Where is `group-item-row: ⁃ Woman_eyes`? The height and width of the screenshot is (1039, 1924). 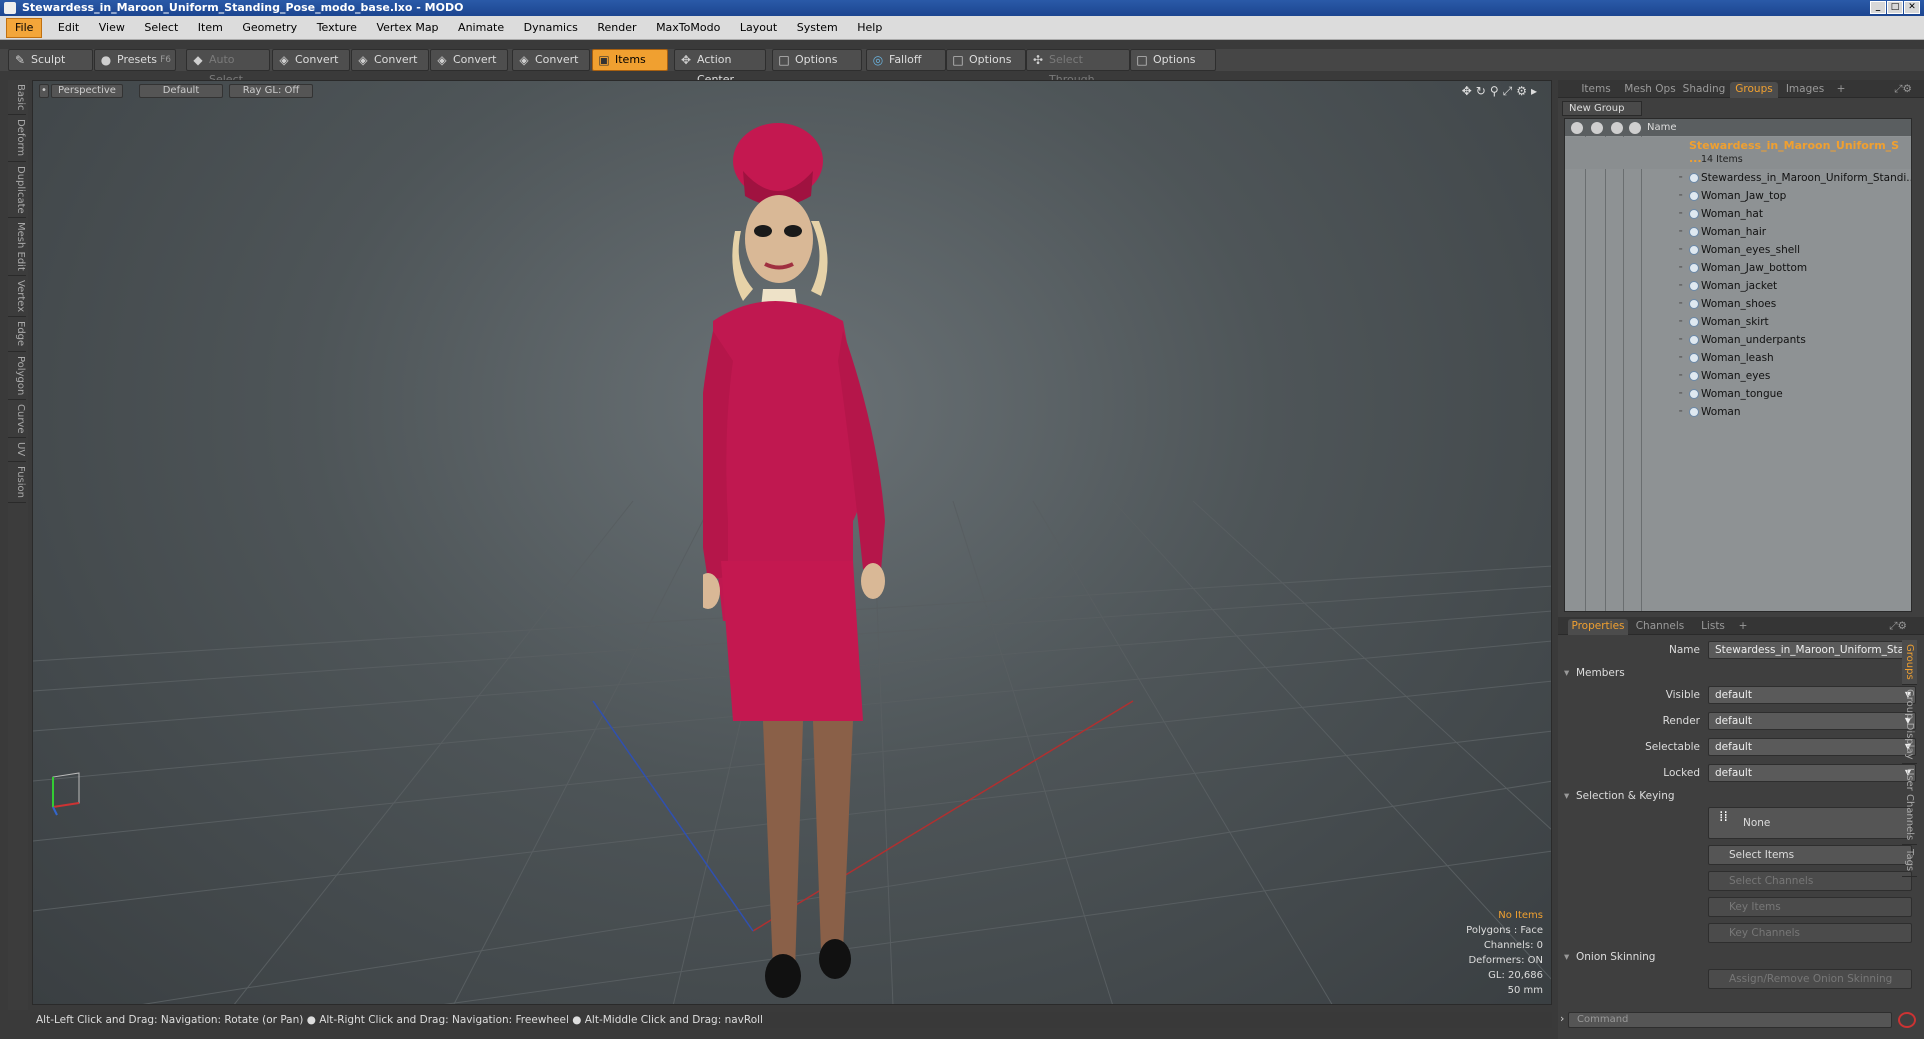
group-item-row: ⁃ Woman_eyes is located at coordinates (1738, 376).